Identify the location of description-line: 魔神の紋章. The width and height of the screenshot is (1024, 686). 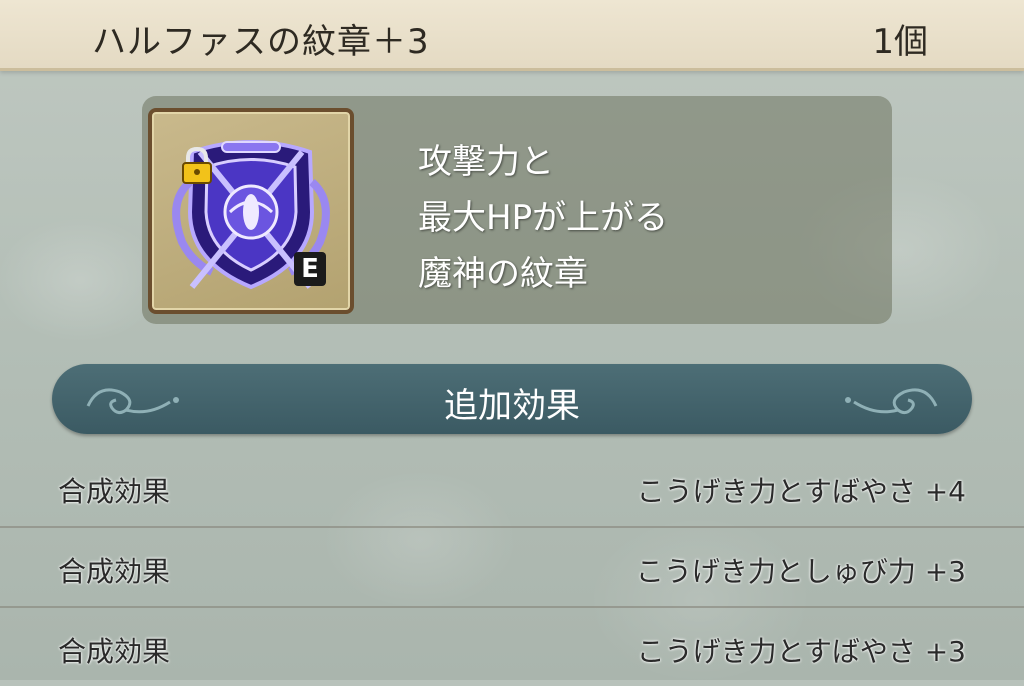
(503, 274).